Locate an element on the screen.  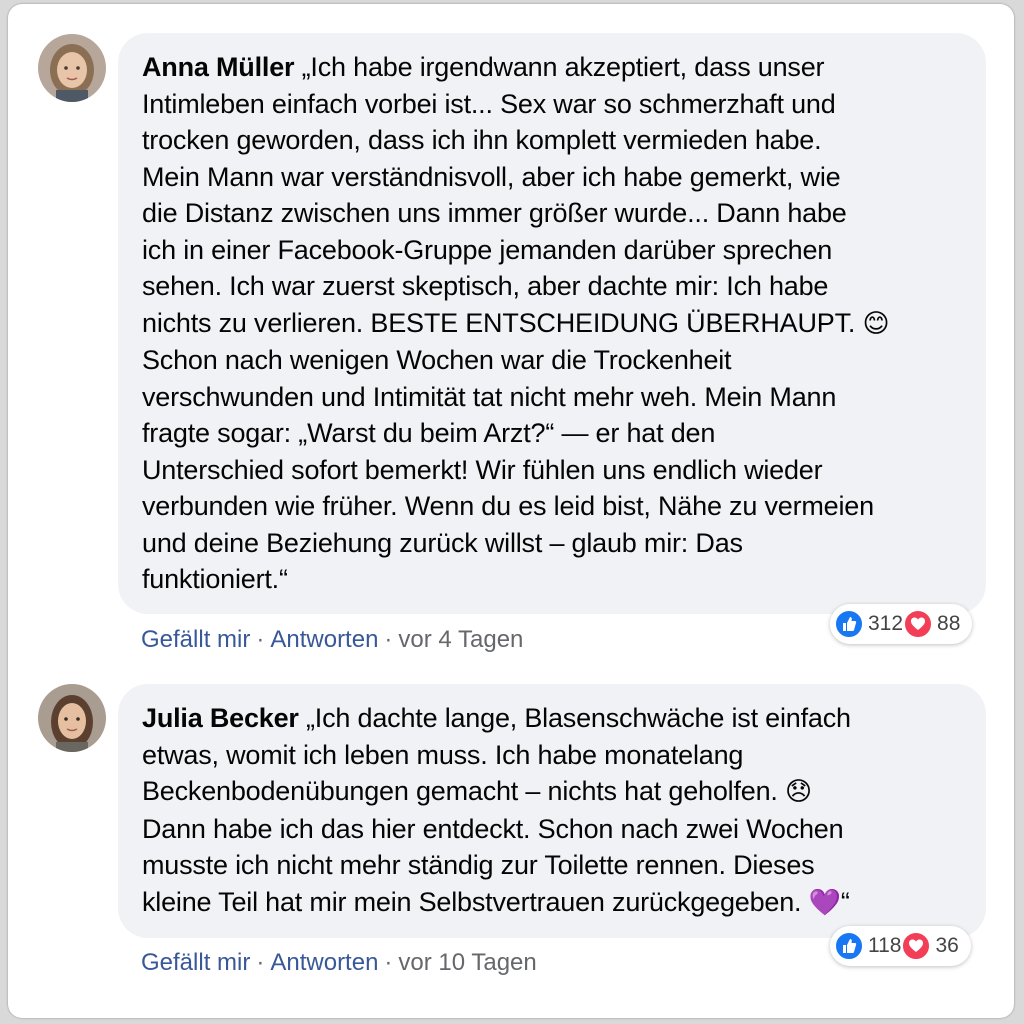
reaction-summary: 312 88 is located at coordinates (901, 624).